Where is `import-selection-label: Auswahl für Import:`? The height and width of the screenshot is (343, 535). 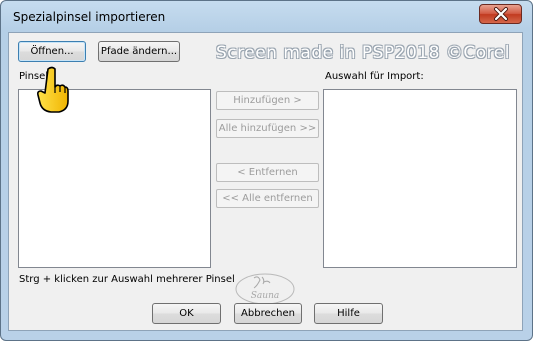
import-selection-label: Auswahl für Import: is located at coordinates (374, 76).